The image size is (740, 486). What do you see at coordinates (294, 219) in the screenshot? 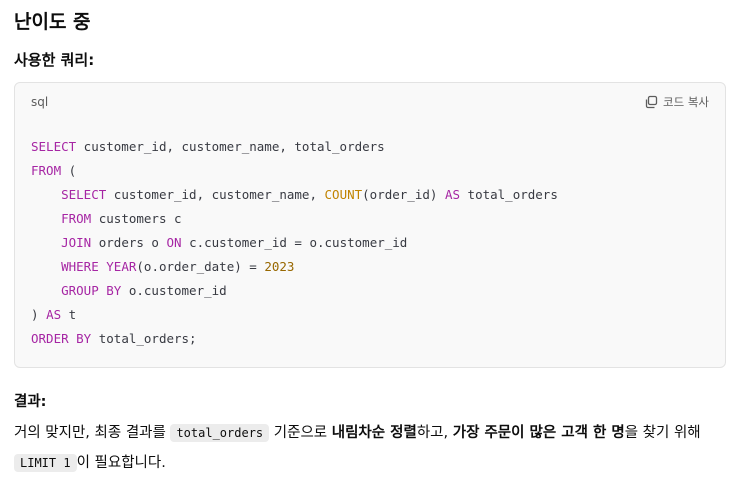
I see `code-line: FROM customers c` at bounding box center [294, 219].